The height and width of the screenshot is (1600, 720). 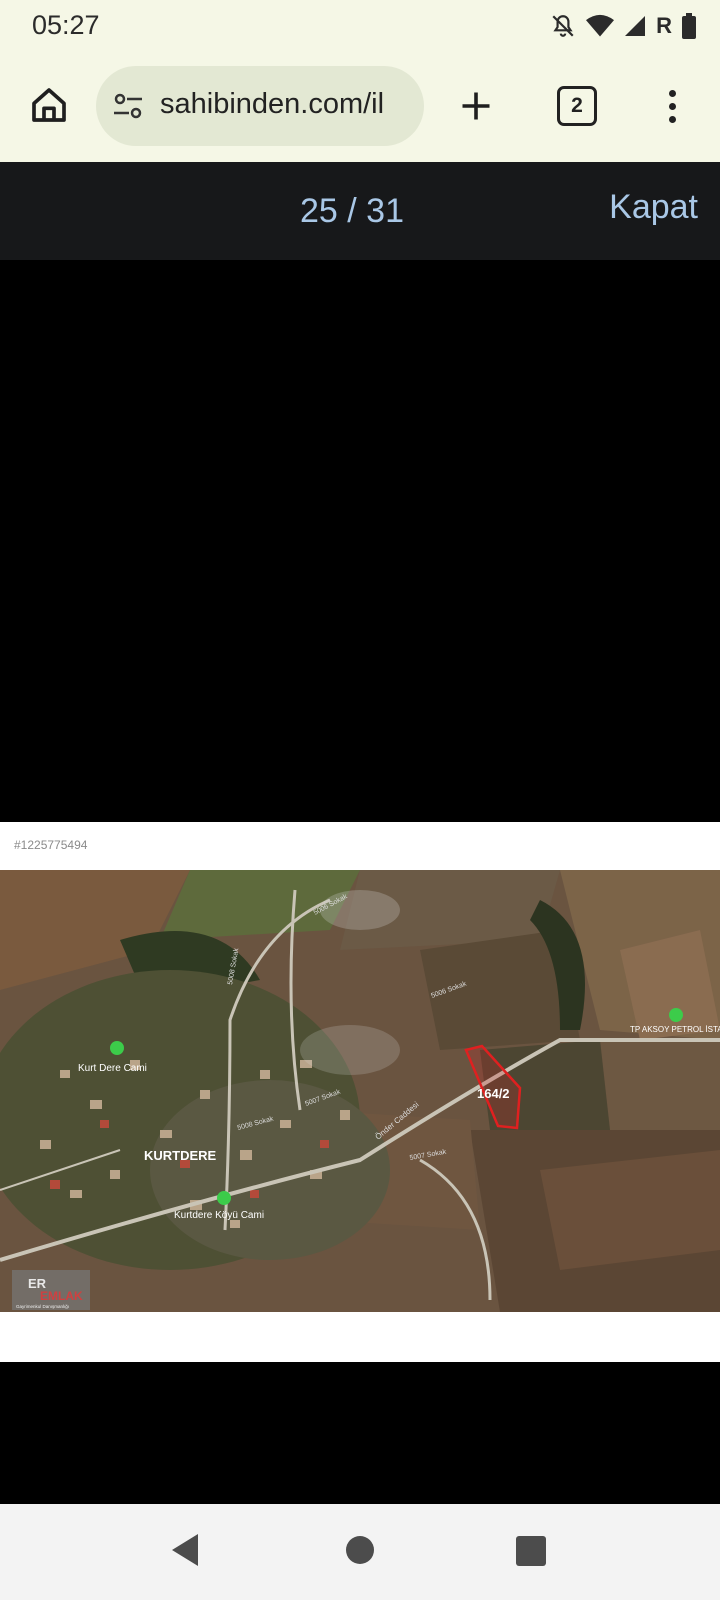 I want to click on map-label-station: TP AKSOY PETROL İSTAS, so click(x=675, y=1029).